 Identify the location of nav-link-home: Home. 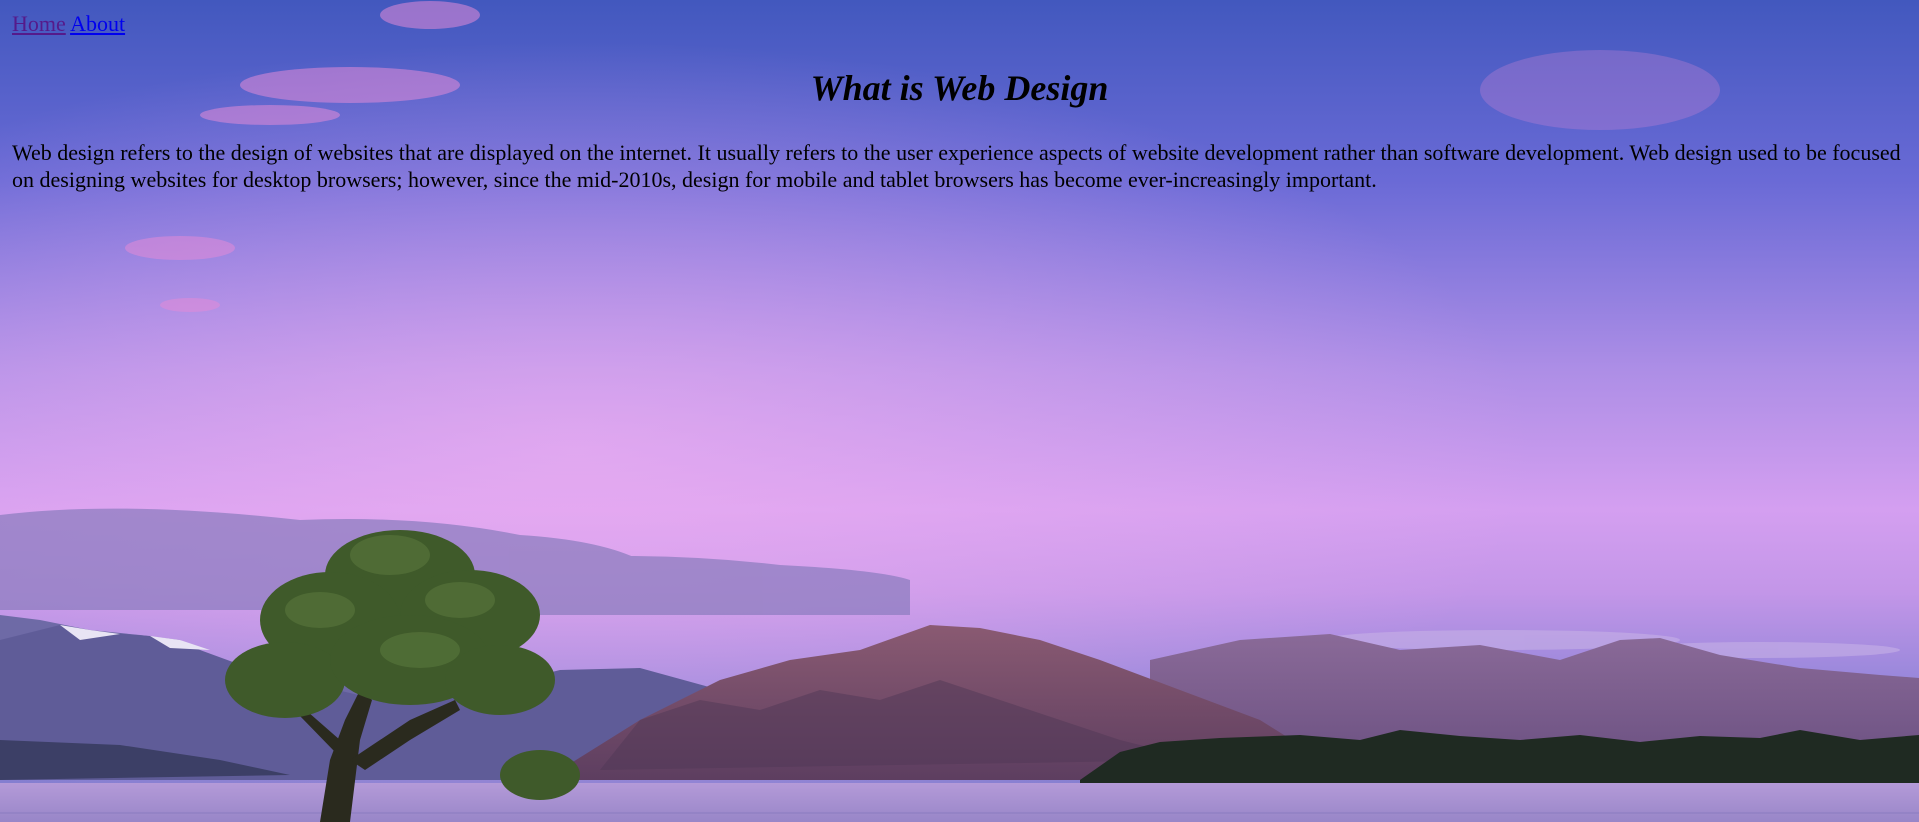
(39, 23).